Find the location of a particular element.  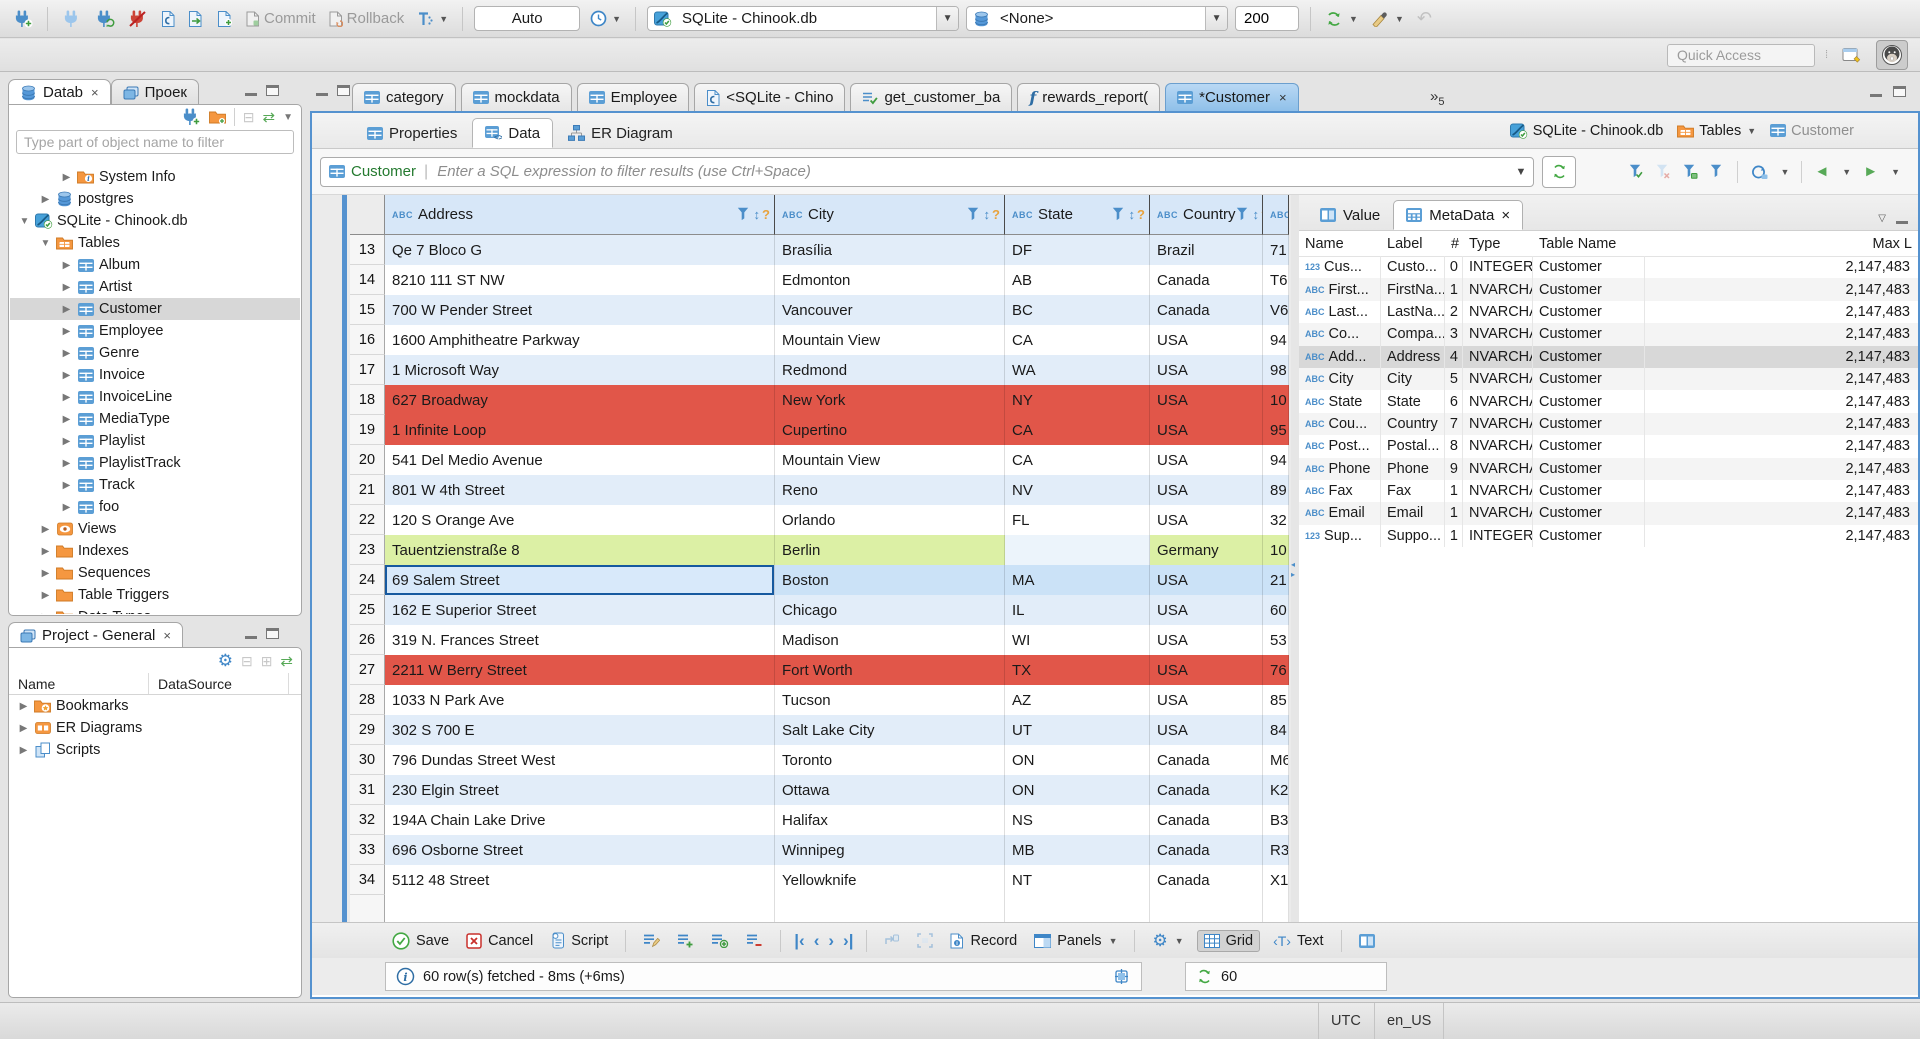

cell-state: WA is located at coordinates (1077, 370).